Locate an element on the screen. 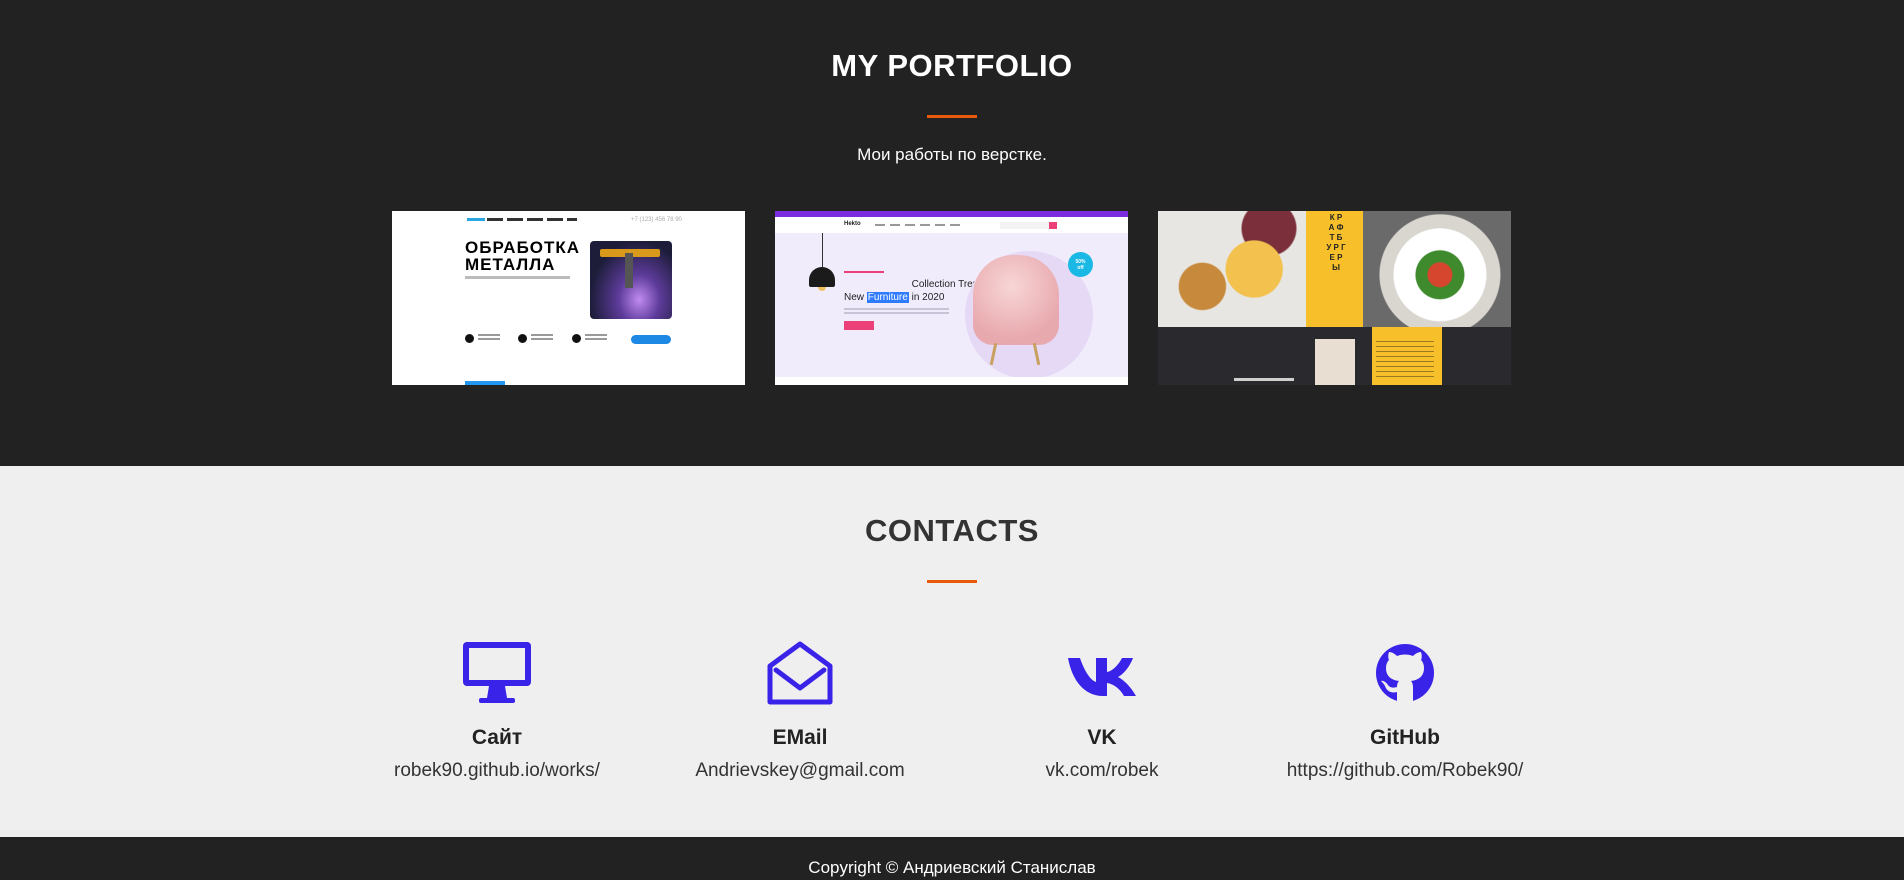 This screenshot has height=880, width=1904. contact-value: Andrievskey@gmail.com is located at coordinates (800, 770).